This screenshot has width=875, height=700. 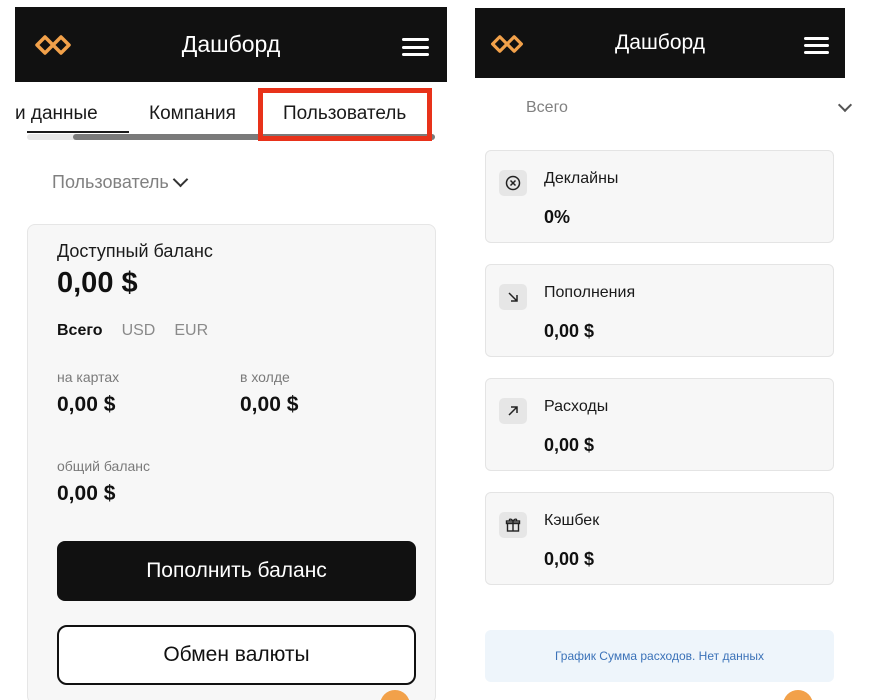 What do you see at coordinates (135, 251) in the screenshot?
I see `balance-title: Доступный баланс` at bounding box center [135, 251].